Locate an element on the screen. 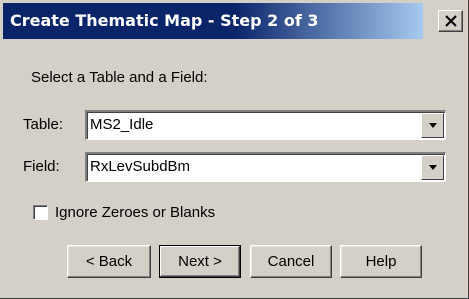  field-dropdown-button is located at coordinates (432, 167).